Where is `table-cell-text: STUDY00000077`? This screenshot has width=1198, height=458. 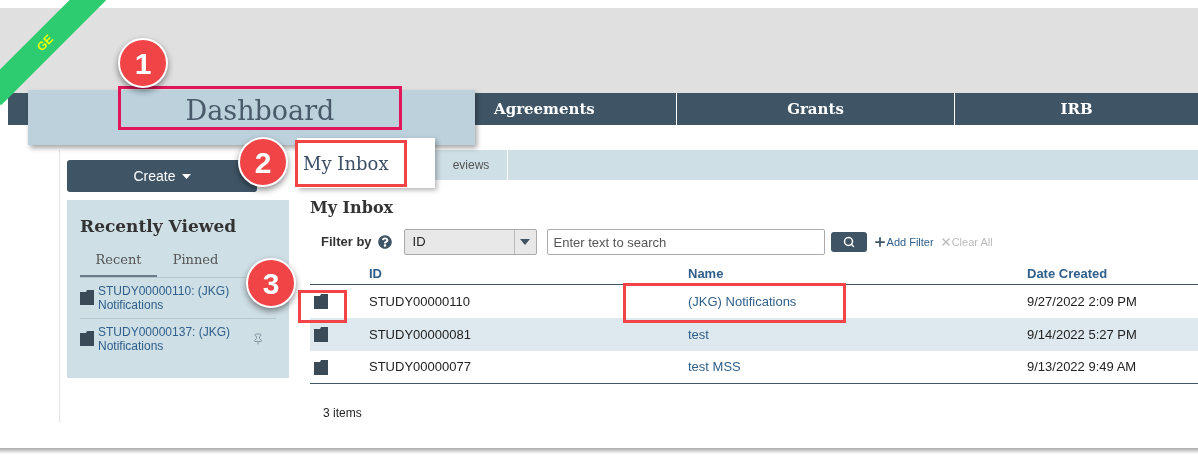
table-cell-text: STUDY00000077 is located at coordinates (420, 367).